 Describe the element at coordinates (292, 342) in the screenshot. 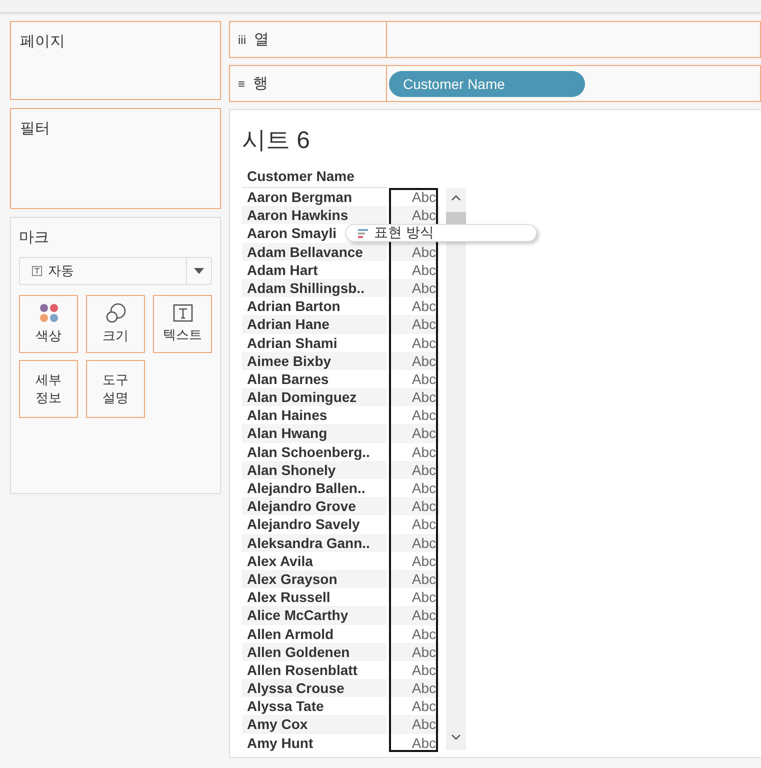

I see `customer-name-cell: Adrian Shami` at that location.